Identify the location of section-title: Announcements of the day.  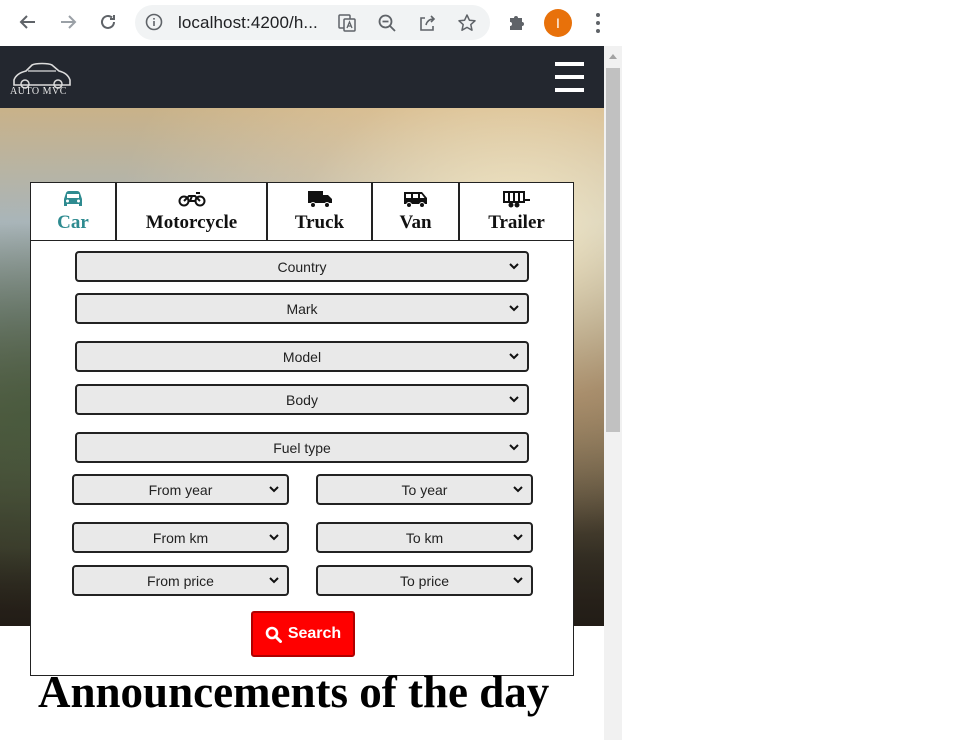
(294, 692).